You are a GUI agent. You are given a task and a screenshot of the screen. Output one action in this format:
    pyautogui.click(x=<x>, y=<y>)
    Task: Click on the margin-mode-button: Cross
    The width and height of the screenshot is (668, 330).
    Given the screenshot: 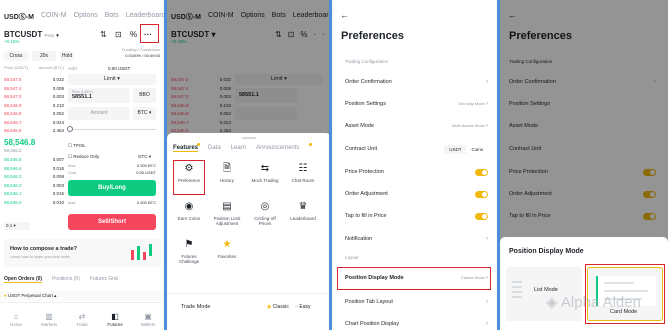 What is the action you would take?
    pyautogui.click(x=16, y=56)
    